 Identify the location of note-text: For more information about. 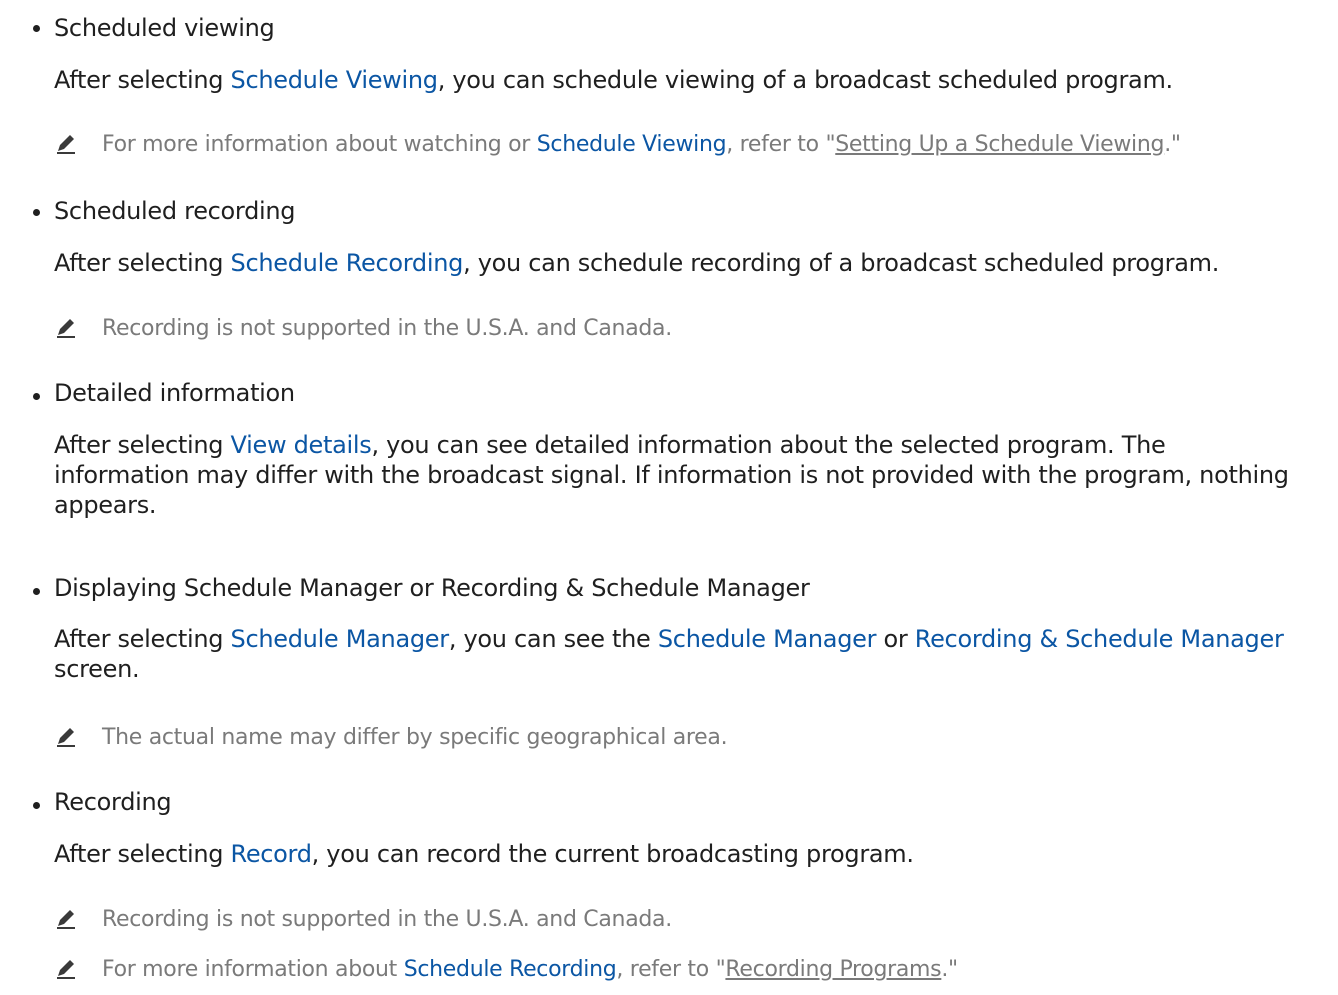
(253, 969).